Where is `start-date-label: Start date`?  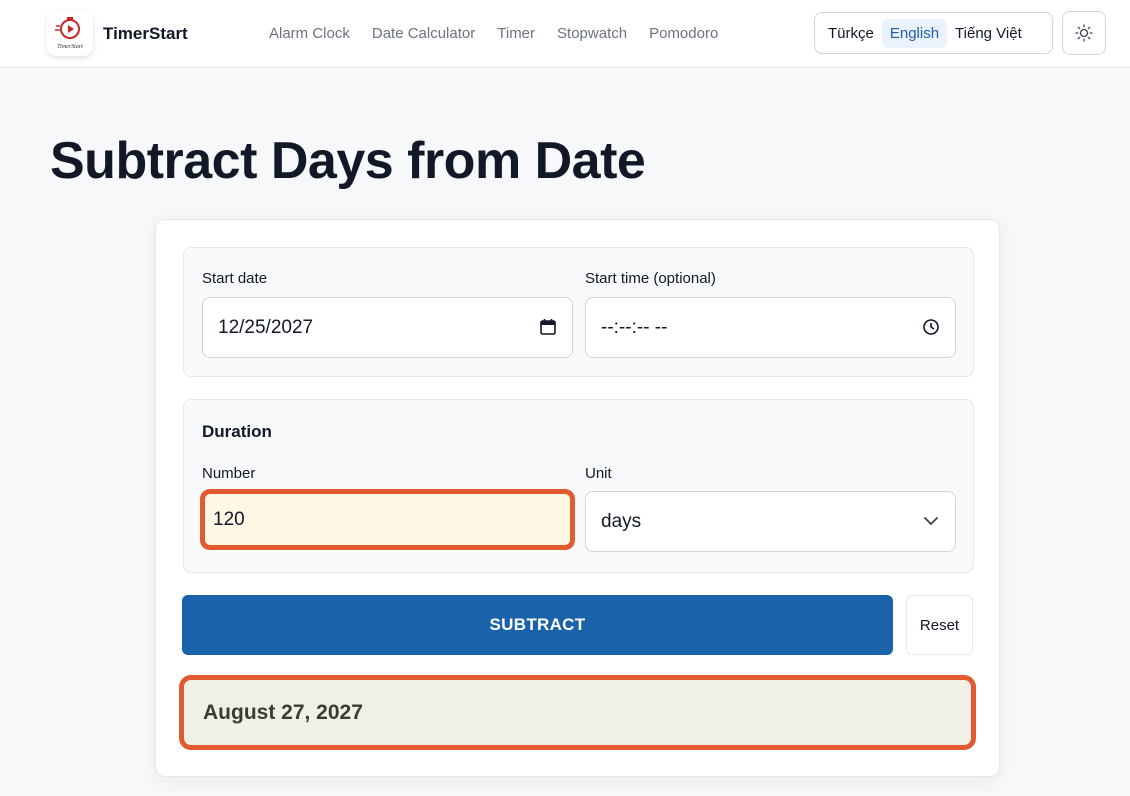 start-date-label: Start date is located at coordinates (235, 278).